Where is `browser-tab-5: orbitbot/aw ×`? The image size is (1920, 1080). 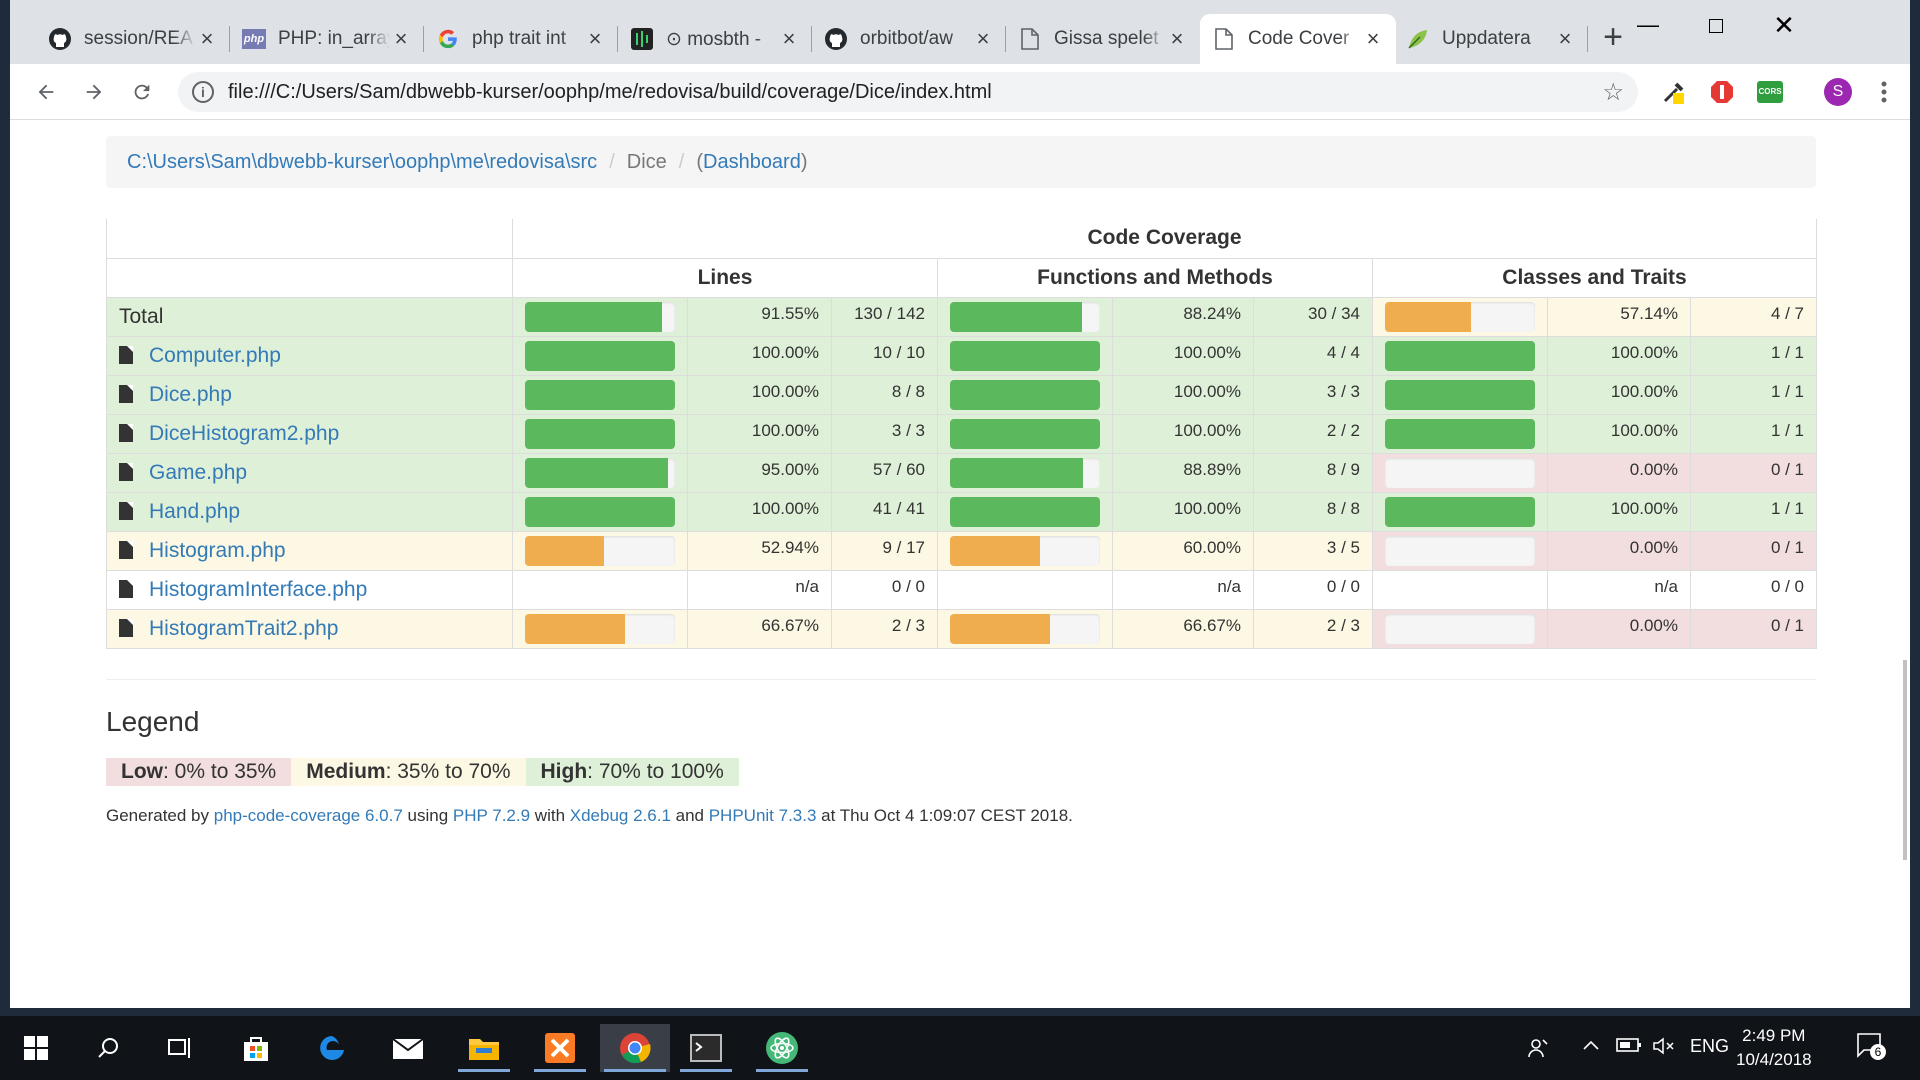 browser-tab-5: orbitbot/aw × is located at coordinates (909, 39).